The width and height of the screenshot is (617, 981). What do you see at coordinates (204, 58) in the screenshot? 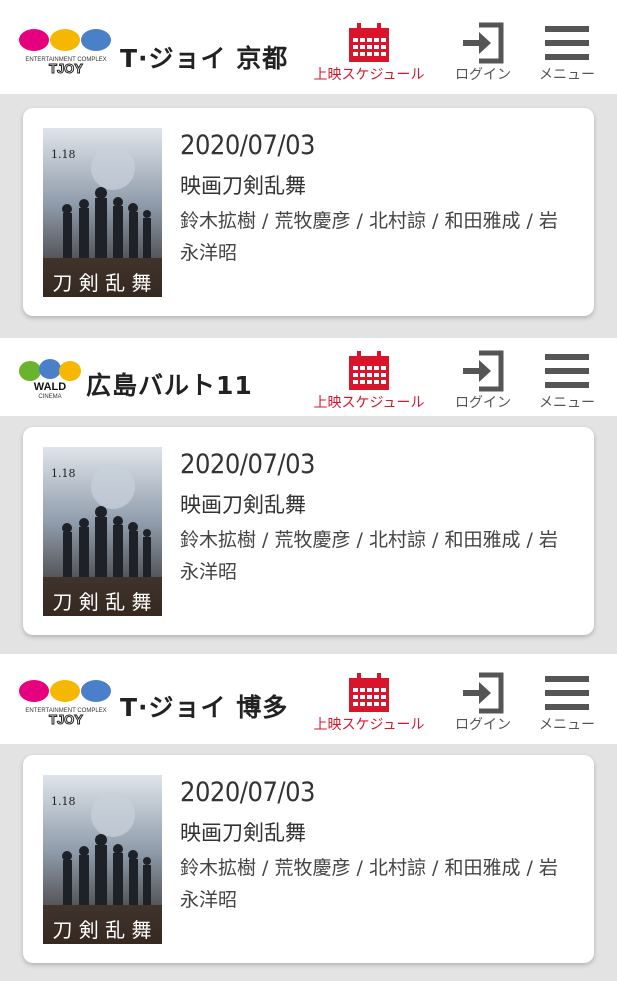
I see `theater-name: T·ジョイ 京都` at bounding box center [204, 58].